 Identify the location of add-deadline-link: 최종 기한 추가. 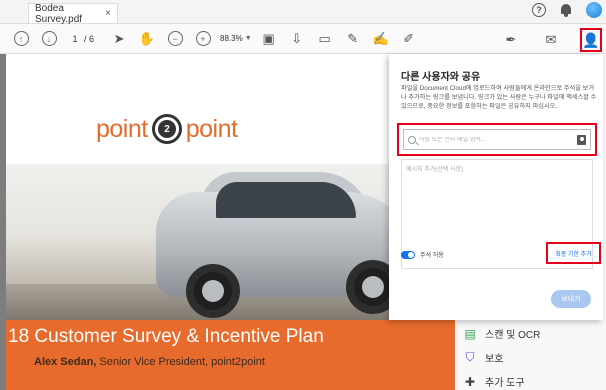
(573, 253).